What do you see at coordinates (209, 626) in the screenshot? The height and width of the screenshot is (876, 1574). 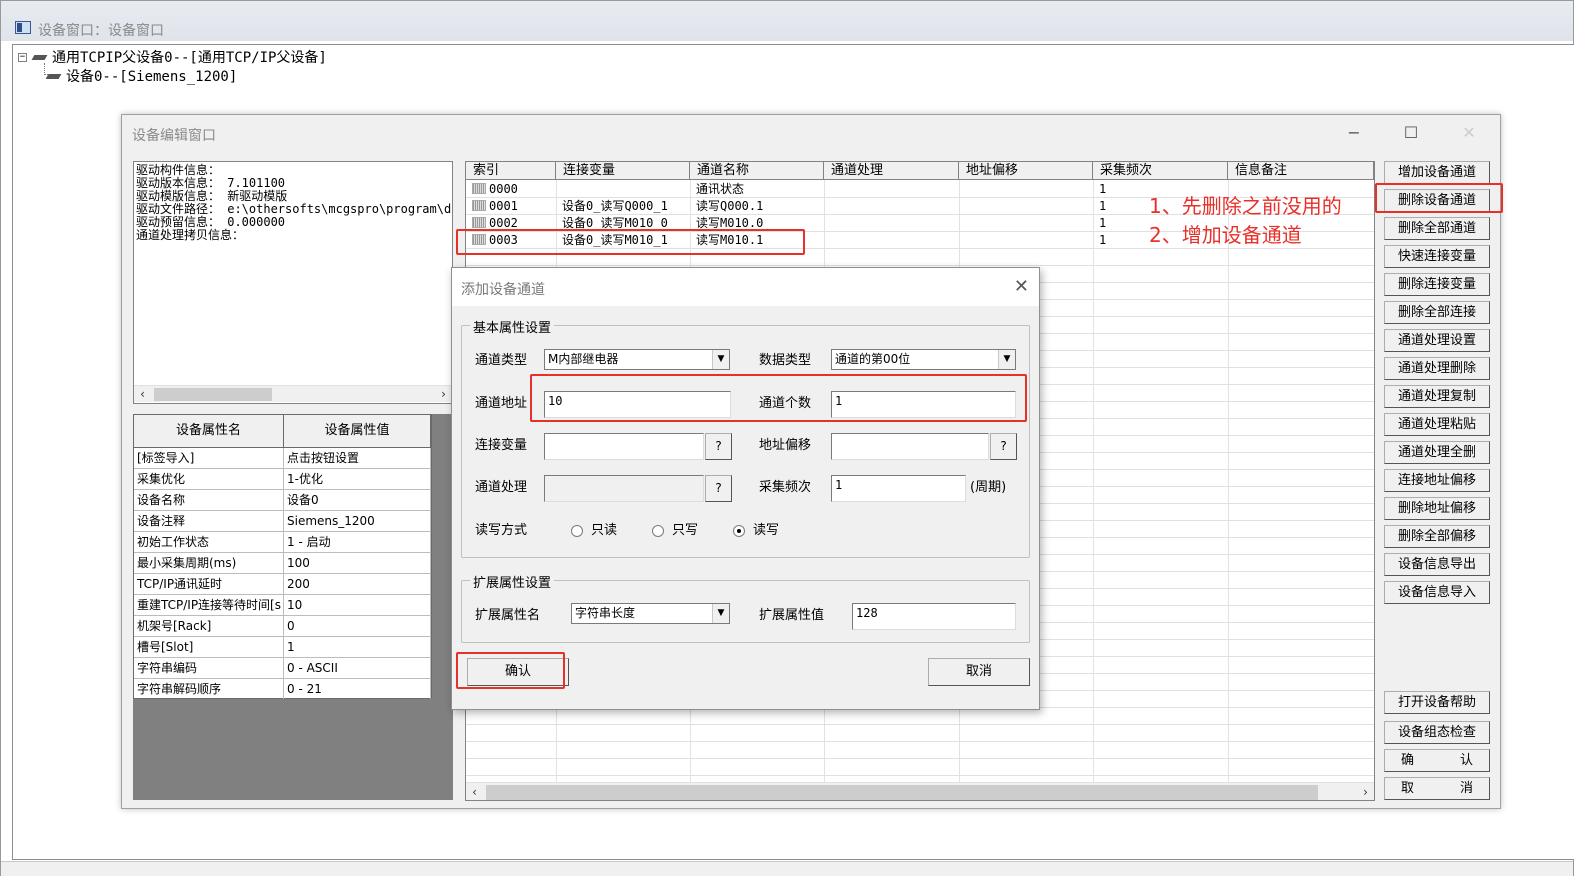 I see `property-name: 机架号[Rack]` at bounding box center [209, 626].